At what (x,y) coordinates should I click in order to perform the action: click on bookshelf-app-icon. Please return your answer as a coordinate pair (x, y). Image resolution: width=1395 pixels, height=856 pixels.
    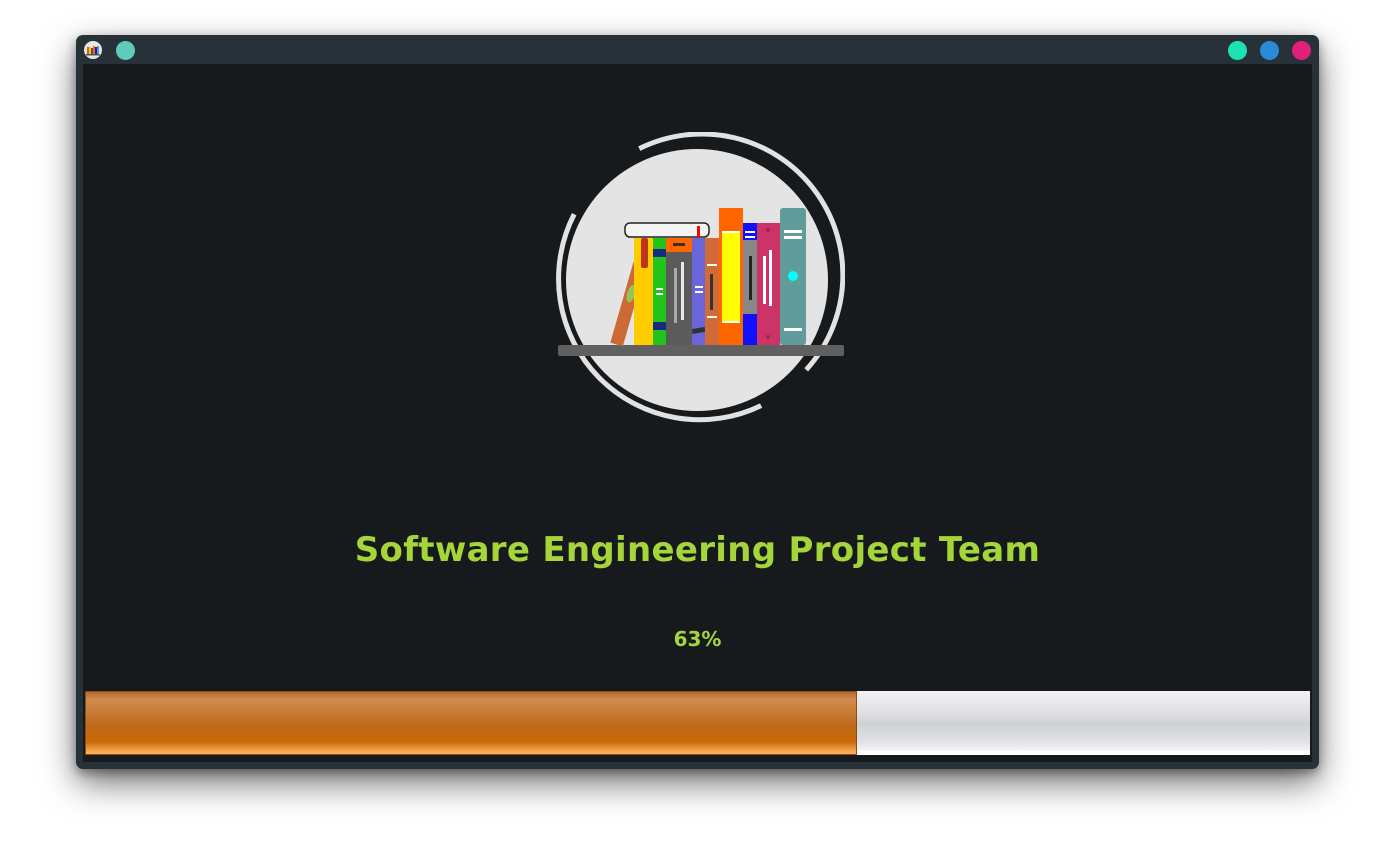
    Looking at the image, I should click on (93, 50).